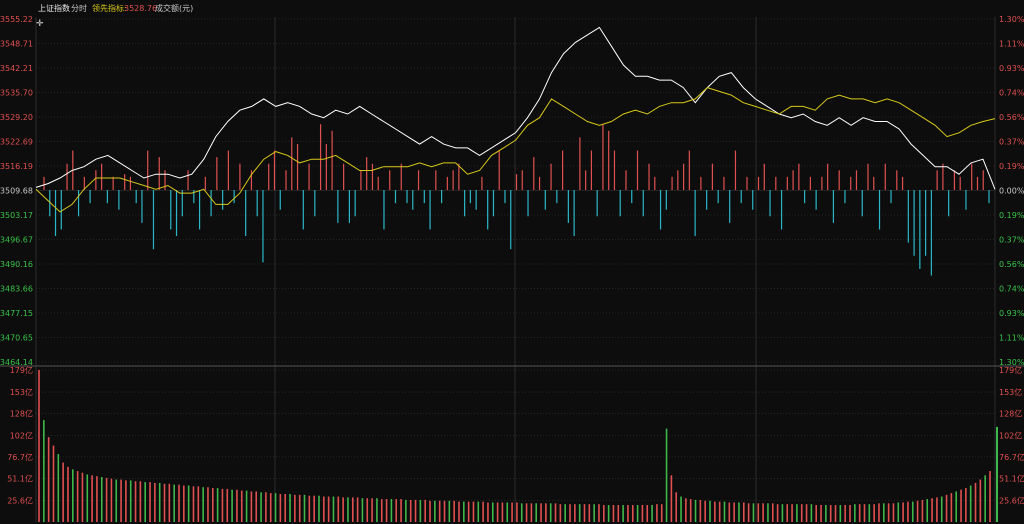  Describe the element at coordinates (16, 93) in the screenshot. I see `price-tick-label: 3535.70` at that location.